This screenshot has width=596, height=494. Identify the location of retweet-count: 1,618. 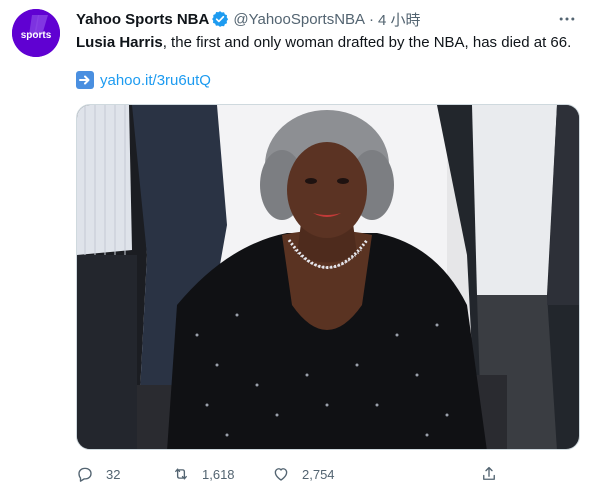
(218, 474).